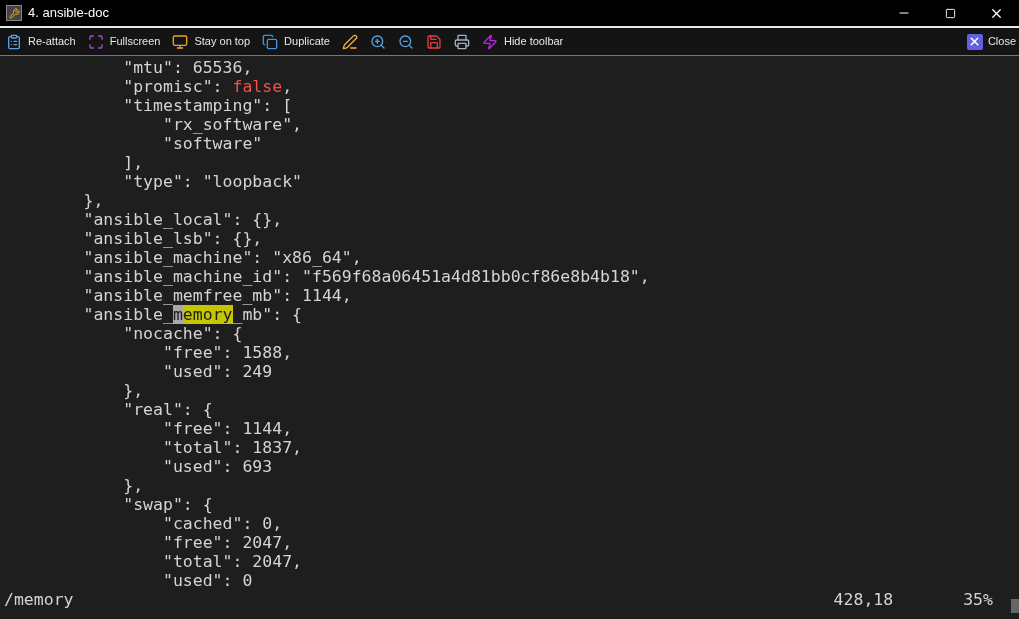 The width and height of the screenshot is (1019, 619). What do you see at coordinates (180, 41) in the screenshot?
I see `monitor-icon` at bounding box center [180, 41].